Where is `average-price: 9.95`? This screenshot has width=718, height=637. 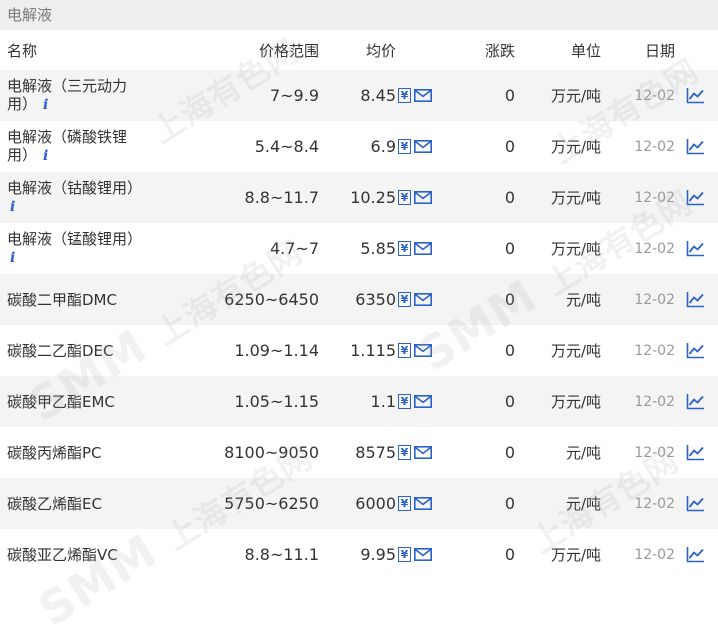
average-price: 9.95 is located at coordinates (378, 554).